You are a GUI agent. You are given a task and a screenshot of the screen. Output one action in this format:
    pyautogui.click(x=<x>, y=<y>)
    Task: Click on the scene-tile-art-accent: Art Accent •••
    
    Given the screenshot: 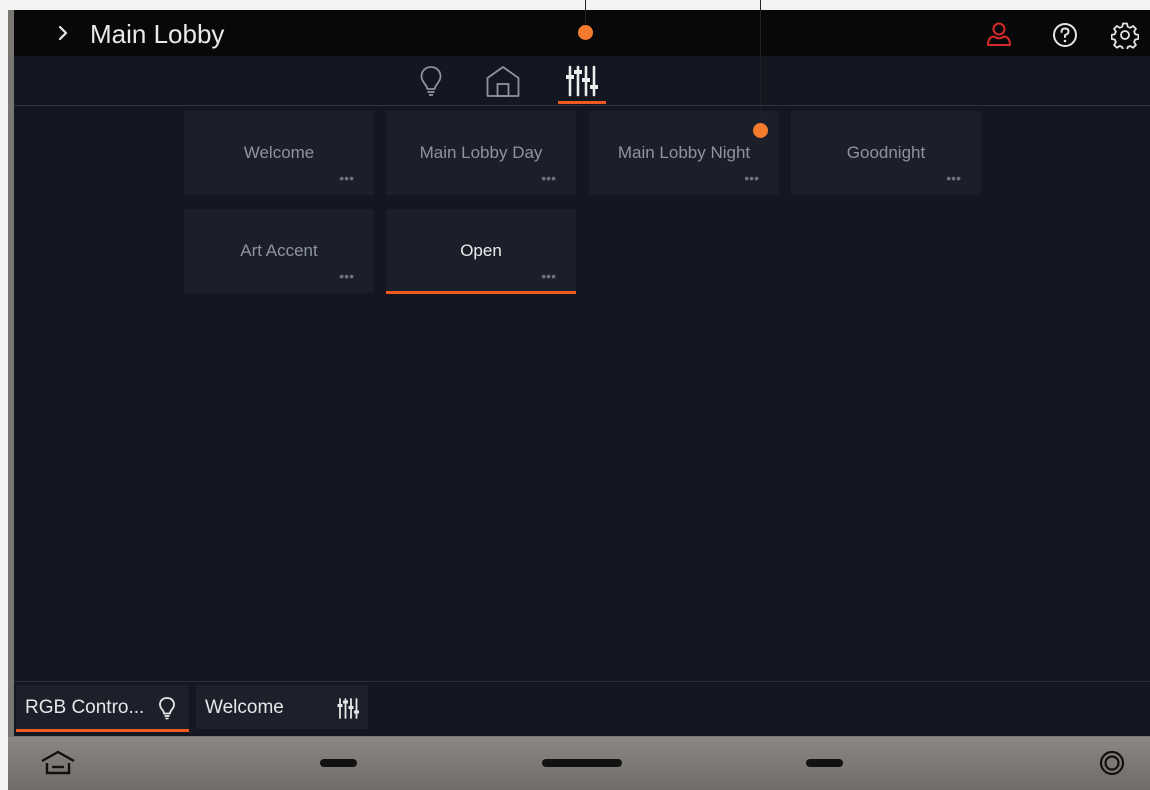 What is the action you would take?
    pyautogui.click(x=279, y=251)
    